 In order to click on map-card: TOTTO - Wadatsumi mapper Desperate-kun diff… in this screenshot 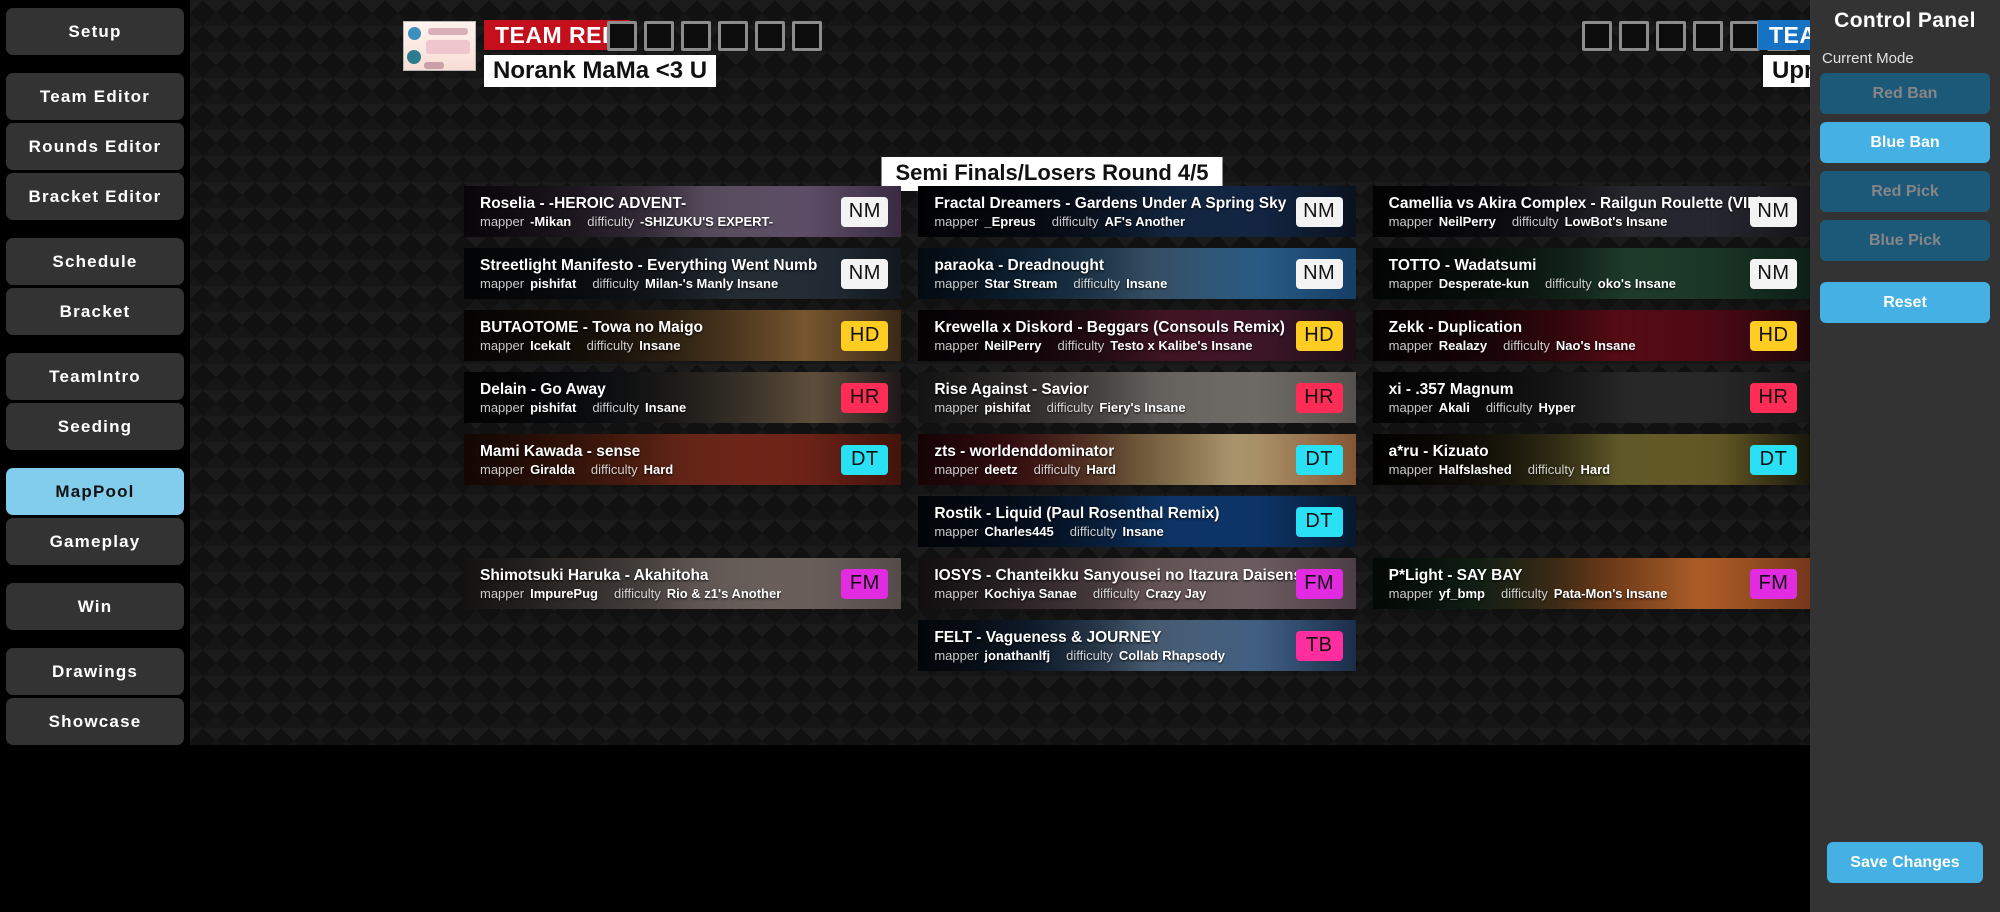, I will do `click(1591, 273)`.